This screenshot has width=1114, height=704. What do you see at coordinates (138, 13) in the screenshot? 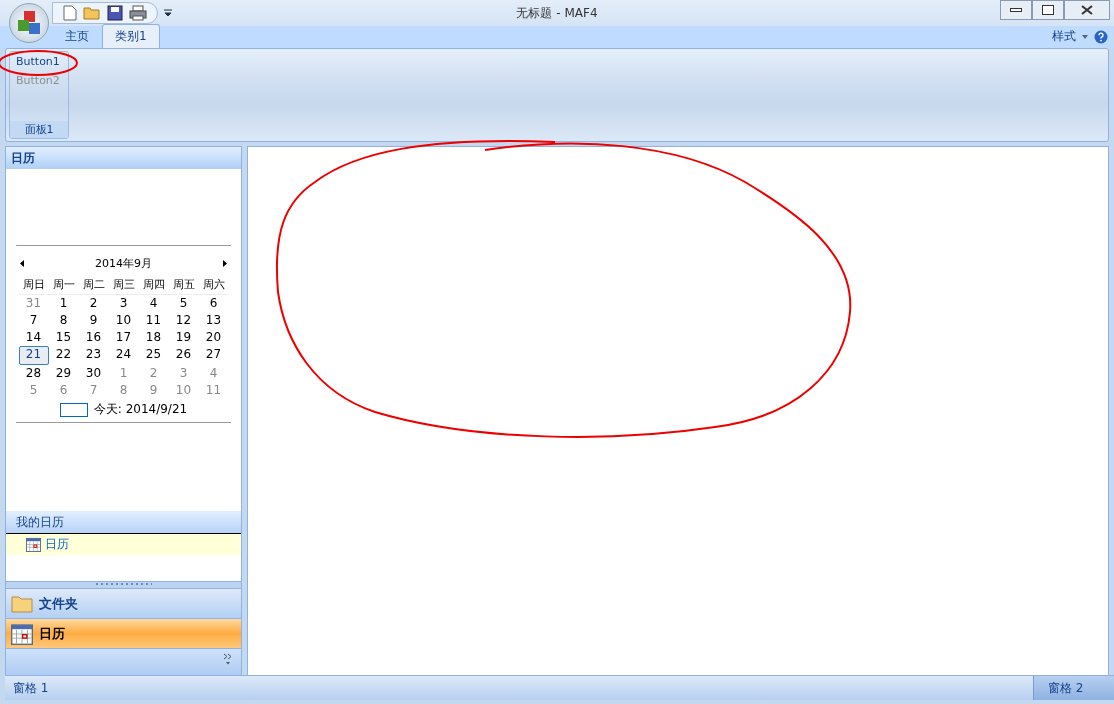
I see `printer-icon` at bounding box center [138, 13].